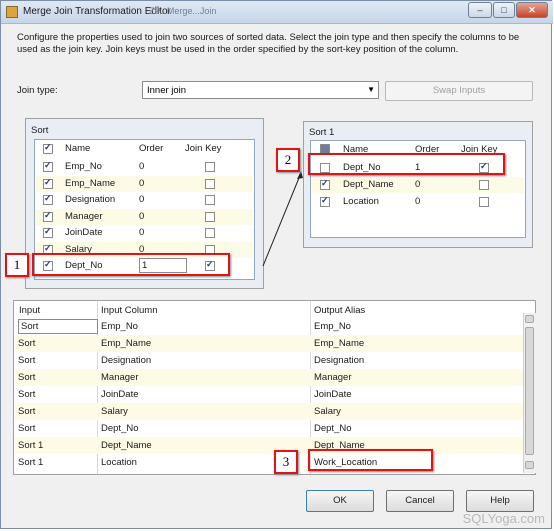  I want to click on input-column-cell: Dept_Name, so click(126, 445).